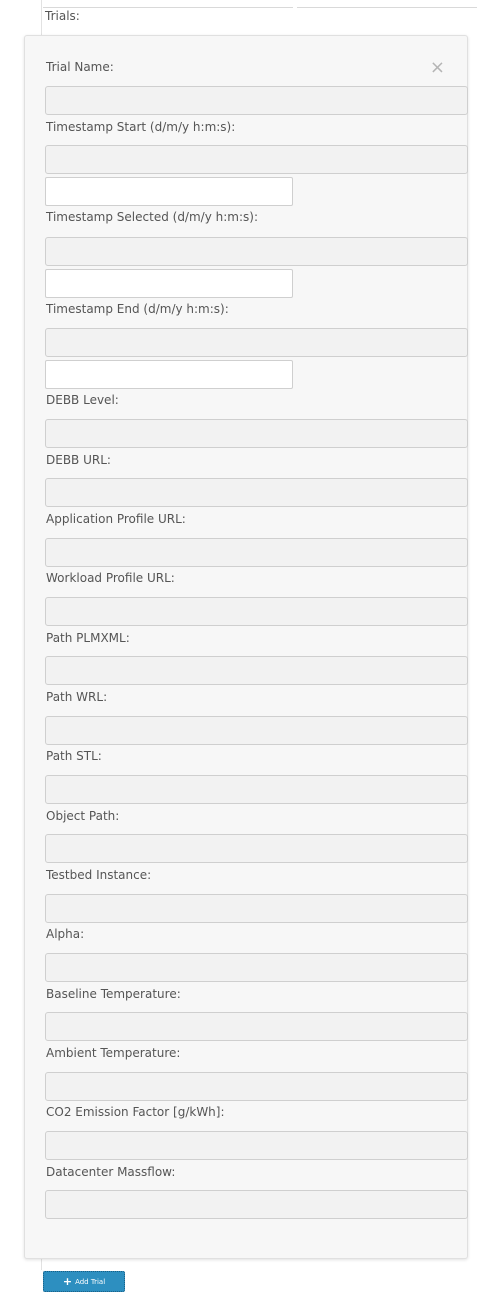  Describe the element at coordinates (256, 908) in the screenshot. I see `testbed-instance-input` at that location.